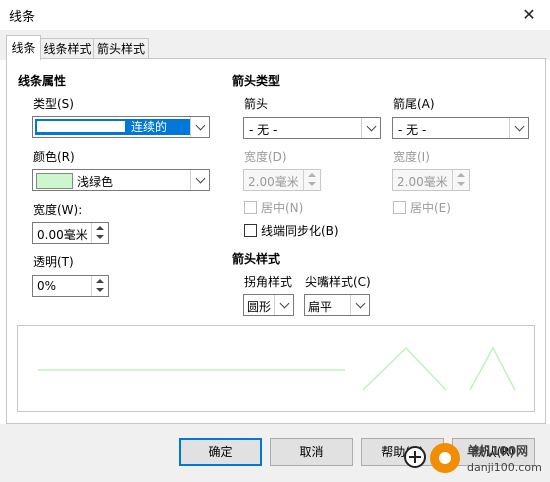 Image resolution: width=550 pixels, height=482 pixels. Describe the element at coordinates (67, 48) in the screenshot. I see `tab-line-style: 线条样式` at that location.